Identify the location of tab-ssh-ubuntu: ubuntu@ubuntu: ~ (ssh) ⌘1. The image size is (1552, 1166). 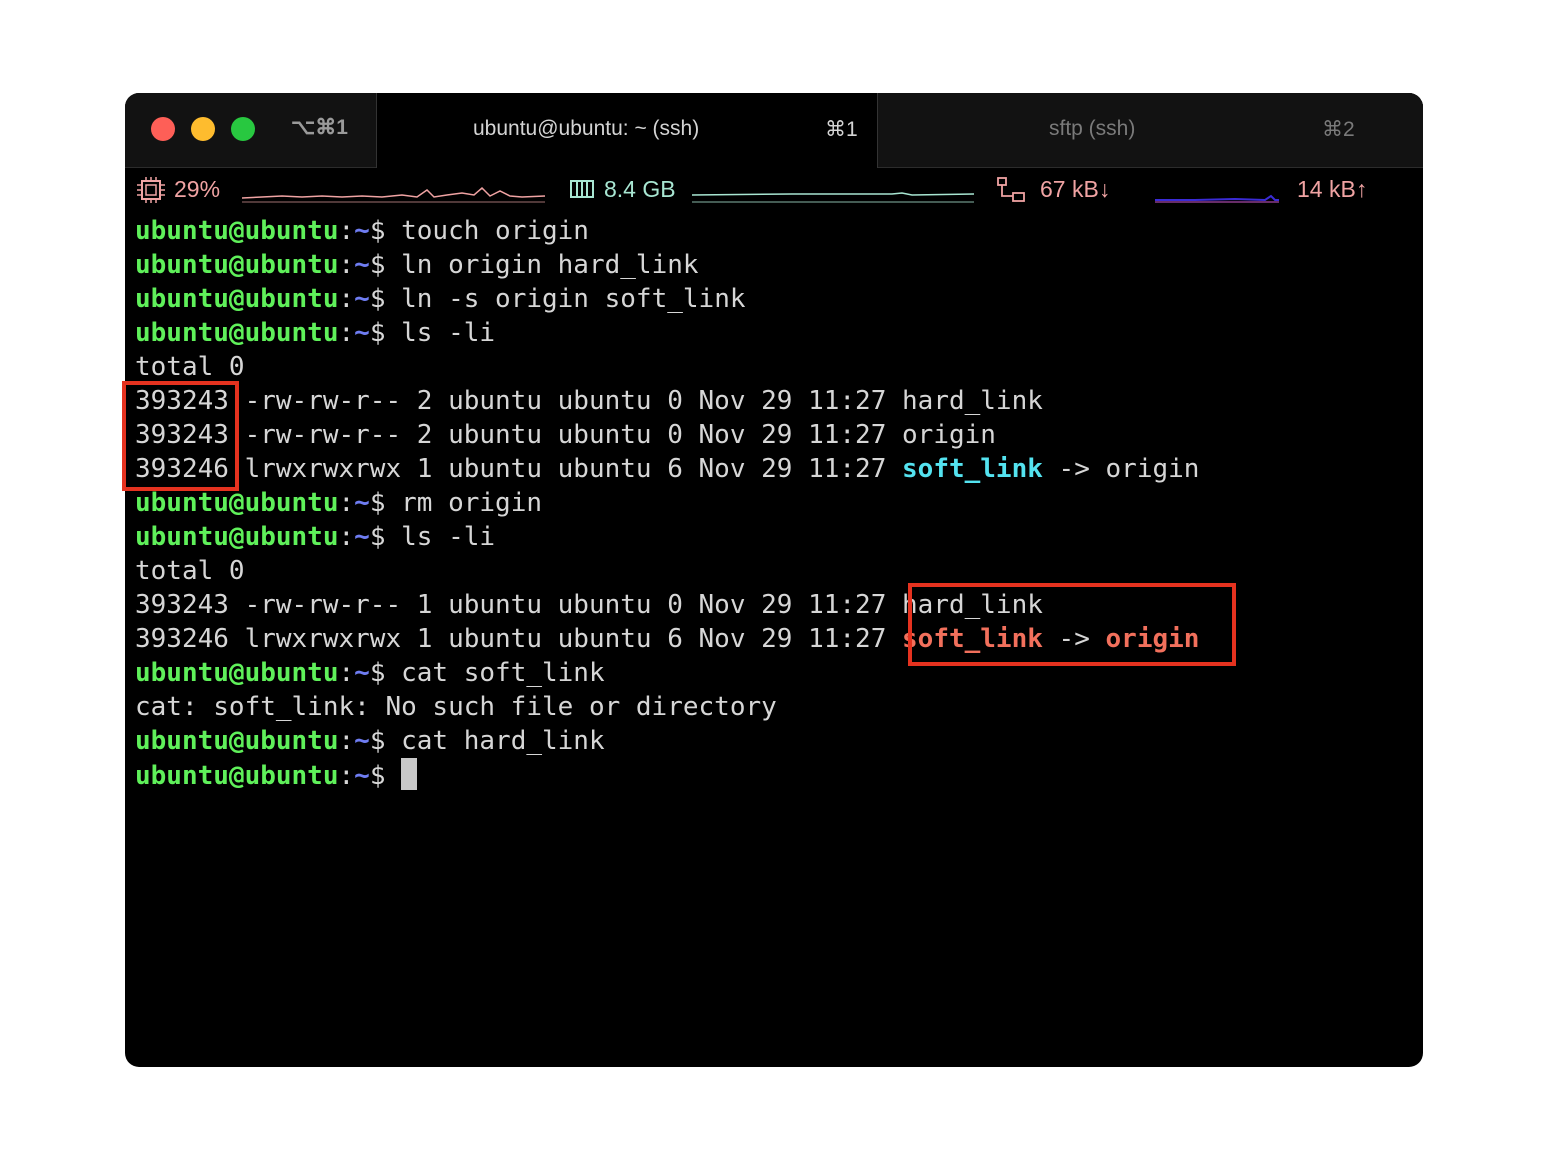
(627, 130).